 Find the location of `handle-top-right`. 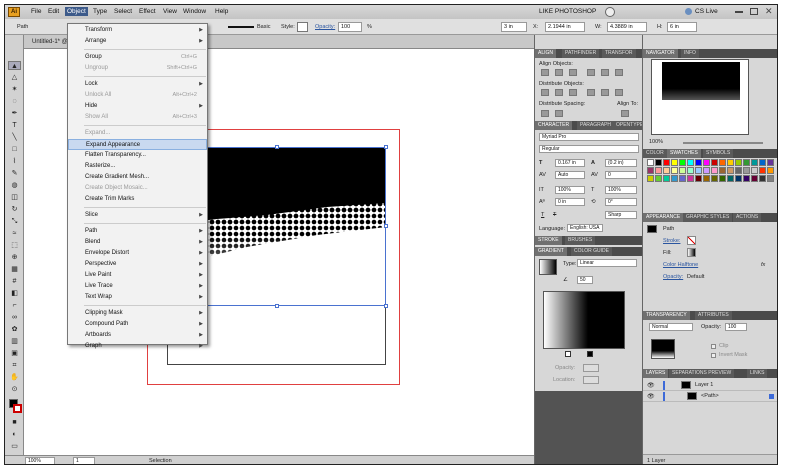

handle-top-right is located at coordinates (386, 147).